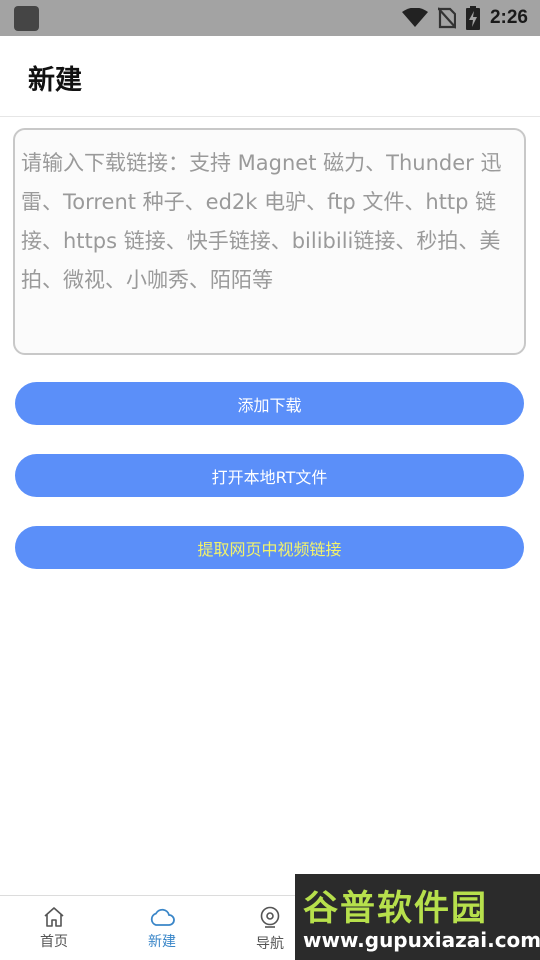  What do you see at coordinates (396, 909) in the screenshot?
I see `watermark-title: 谷普软件园` at bounding box center [396, 909].